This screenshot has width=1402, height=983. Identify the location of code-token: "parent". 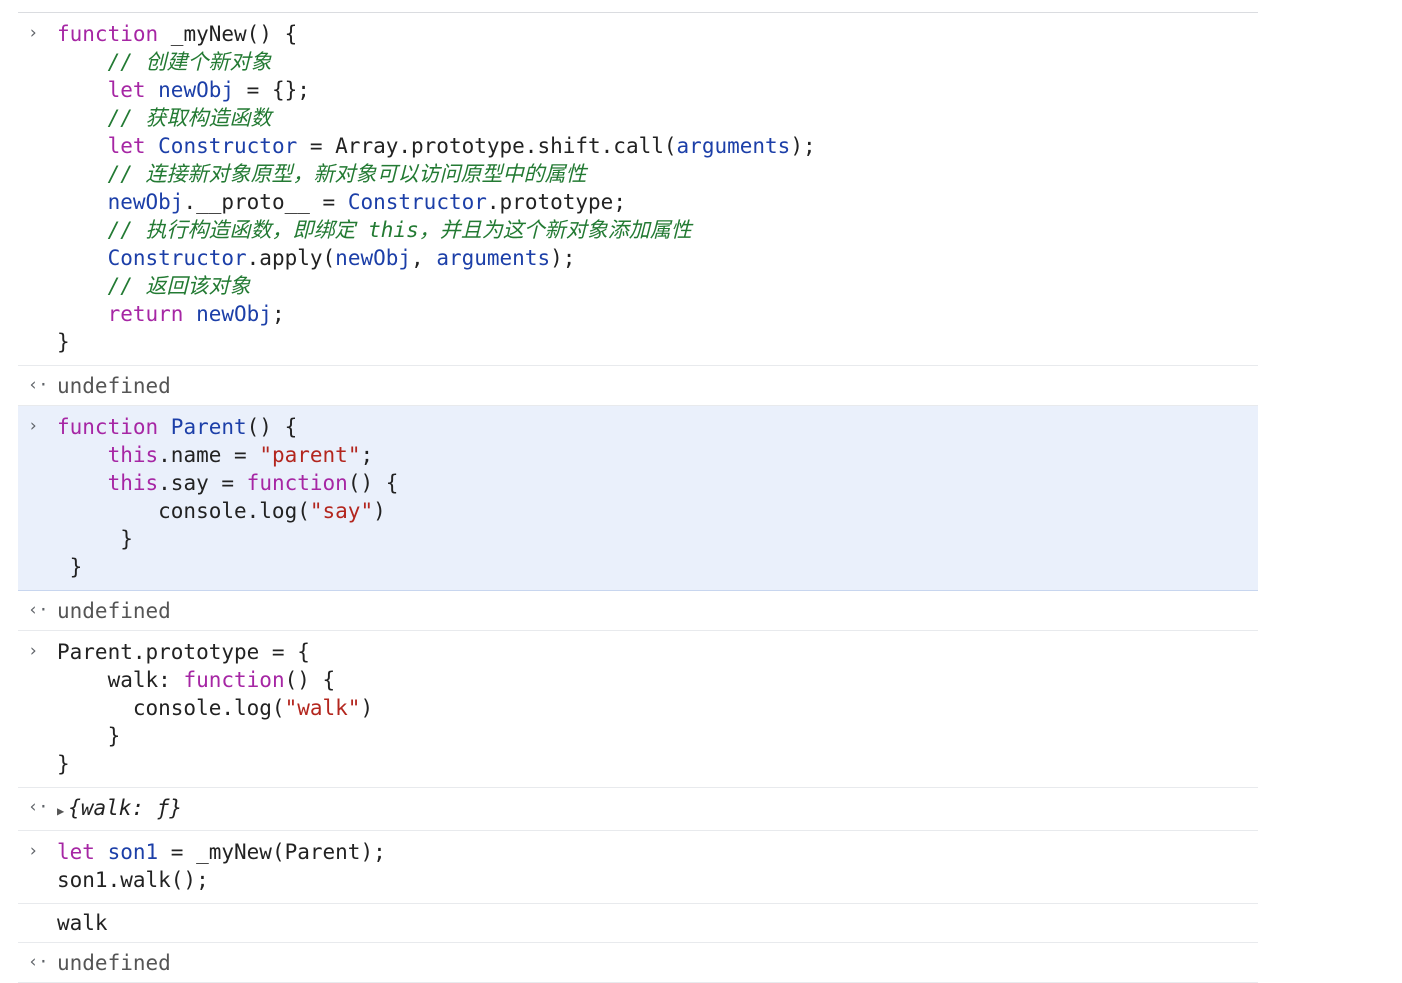
(310, 455).